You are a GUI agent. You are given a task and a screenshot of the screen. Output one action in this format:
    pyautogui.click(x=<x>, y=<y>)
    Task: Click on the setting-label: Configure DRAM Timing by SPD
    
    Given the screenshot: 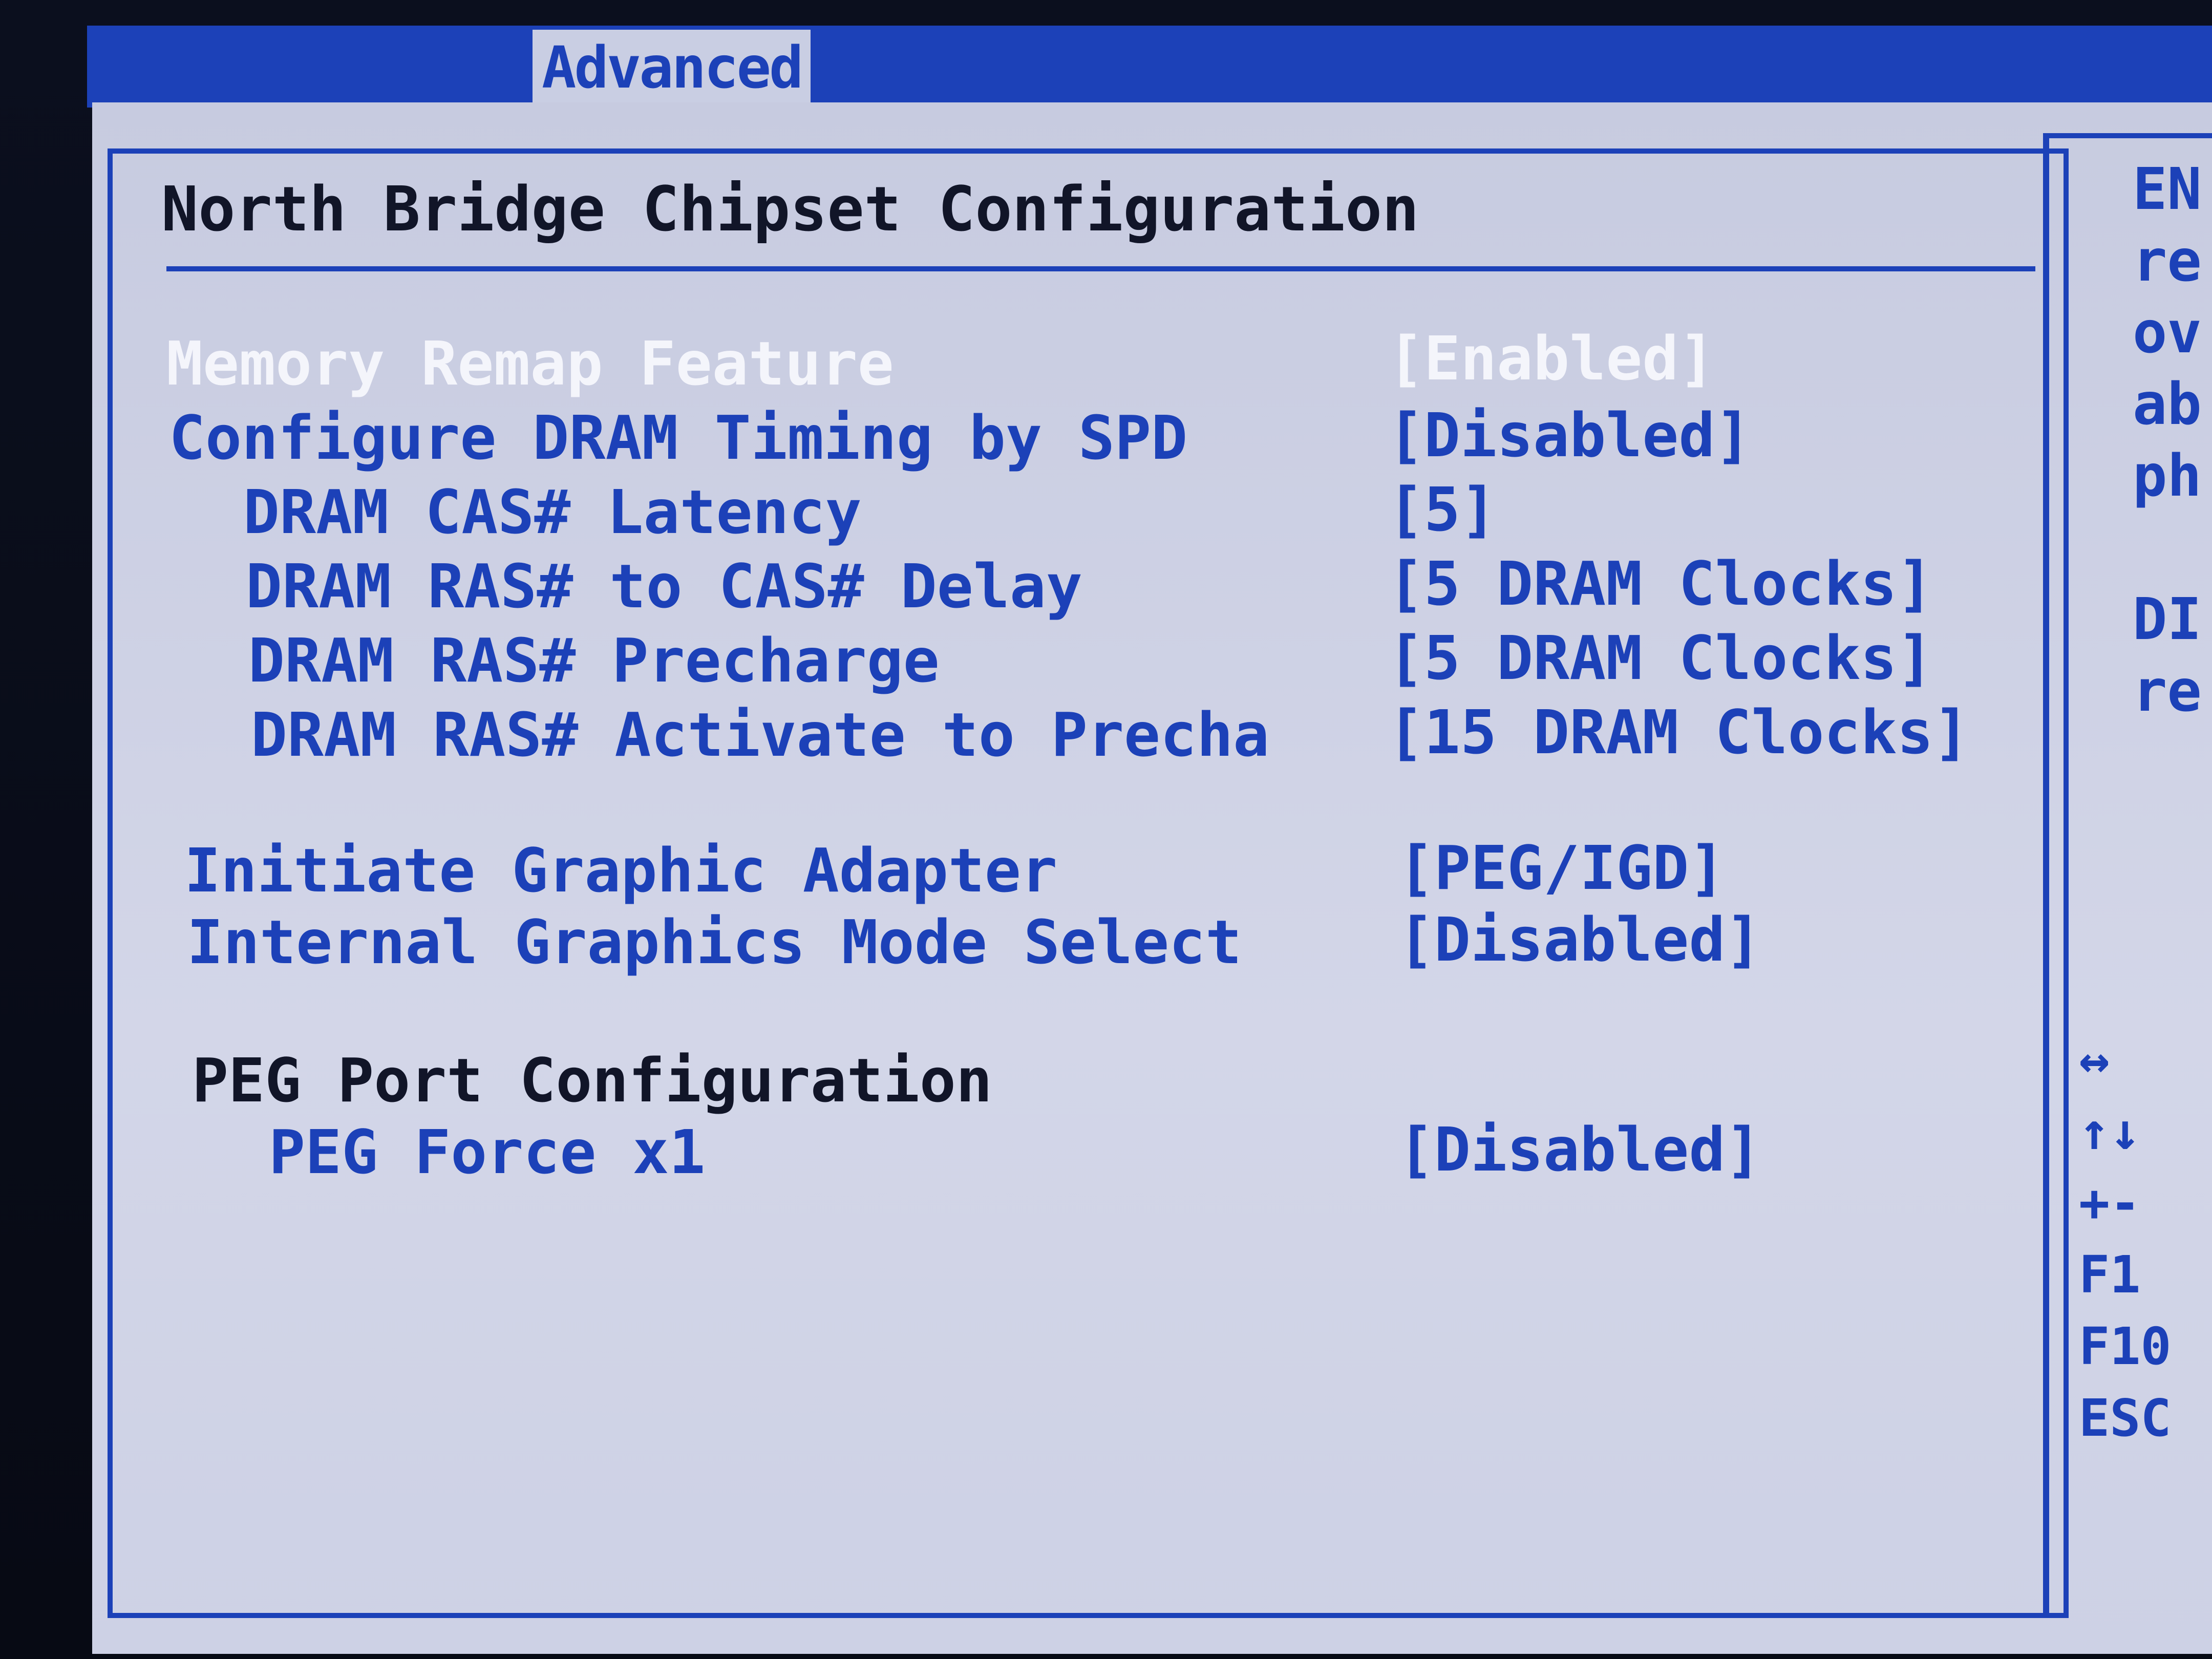 What is the action you would take?
    pyautogui.click(x=679, y=438)
    